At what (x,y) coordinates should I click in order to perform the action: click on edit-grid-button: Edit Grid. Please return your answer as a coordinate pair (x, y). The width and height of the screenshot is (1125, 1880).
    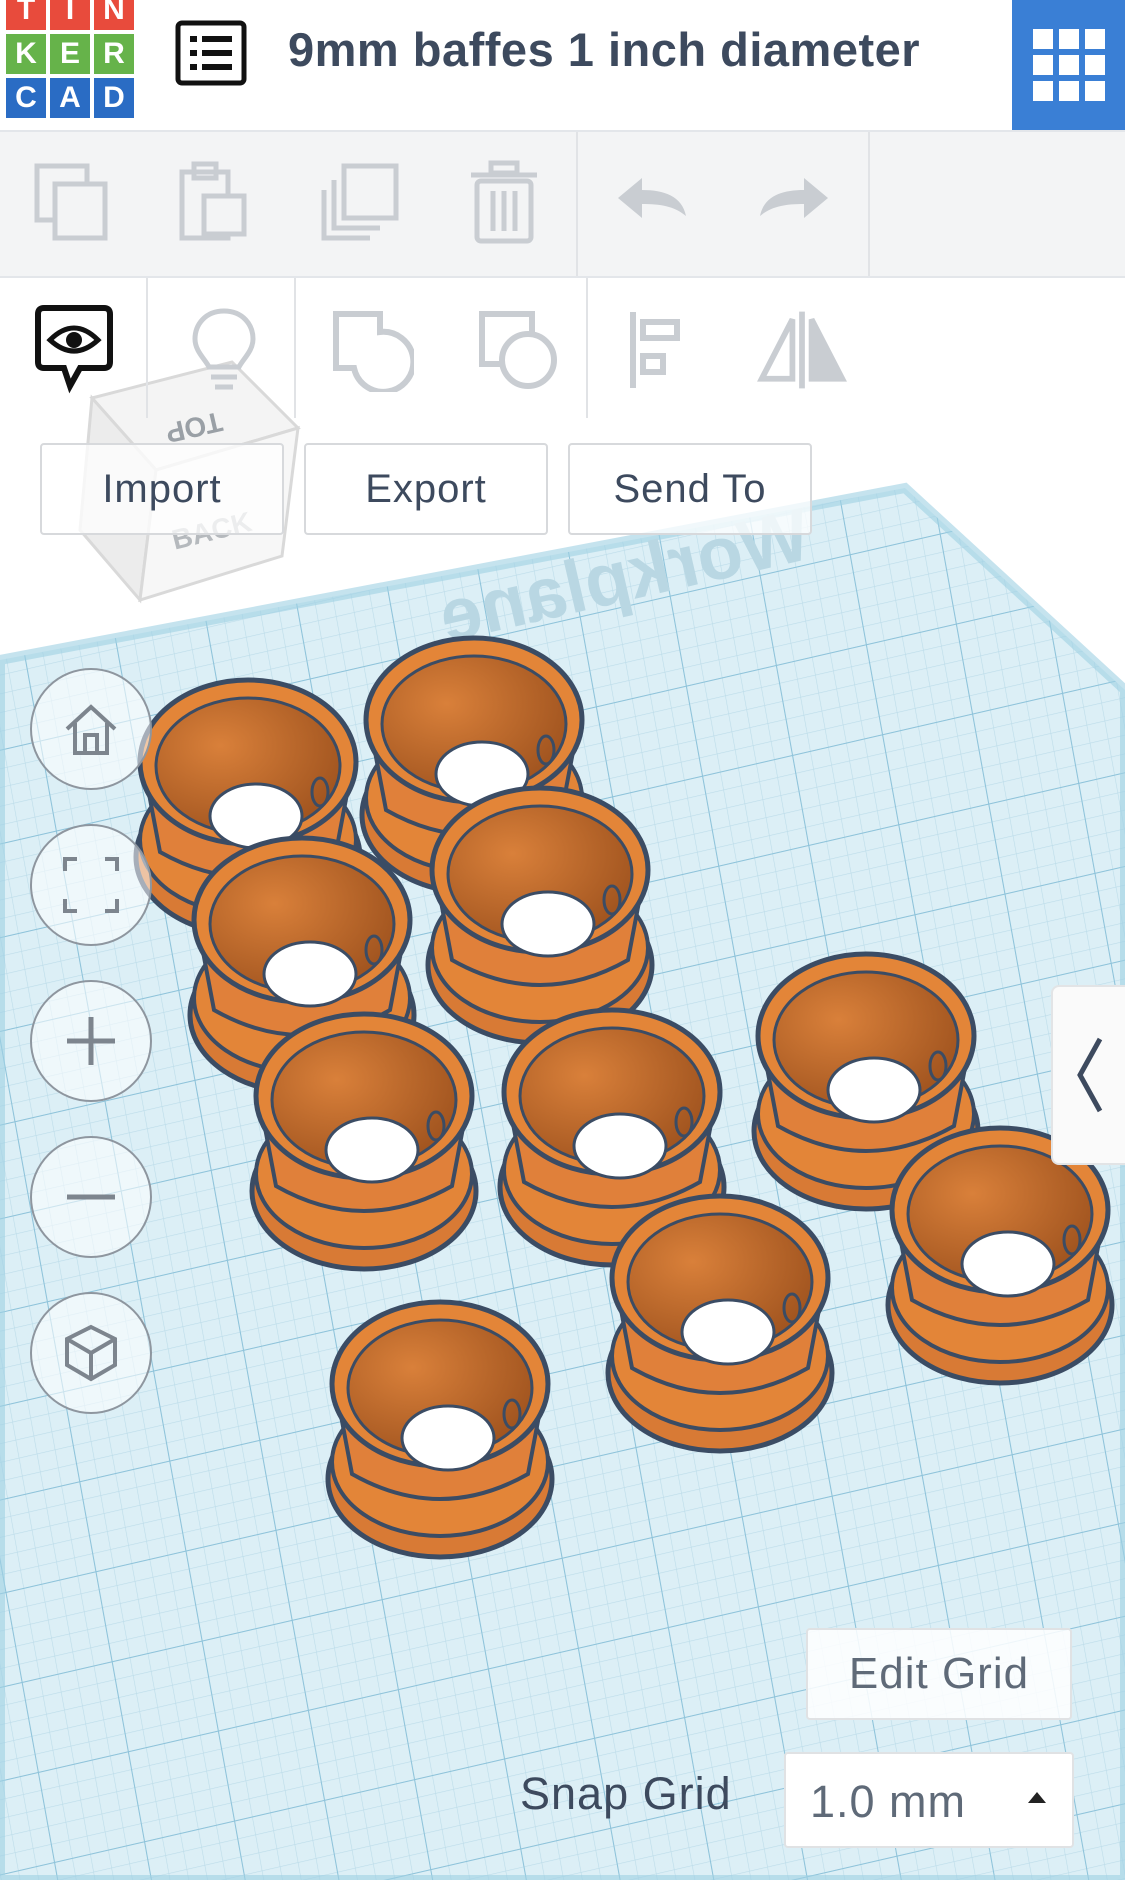
    Looking at the image, I should click on (939, 1674).